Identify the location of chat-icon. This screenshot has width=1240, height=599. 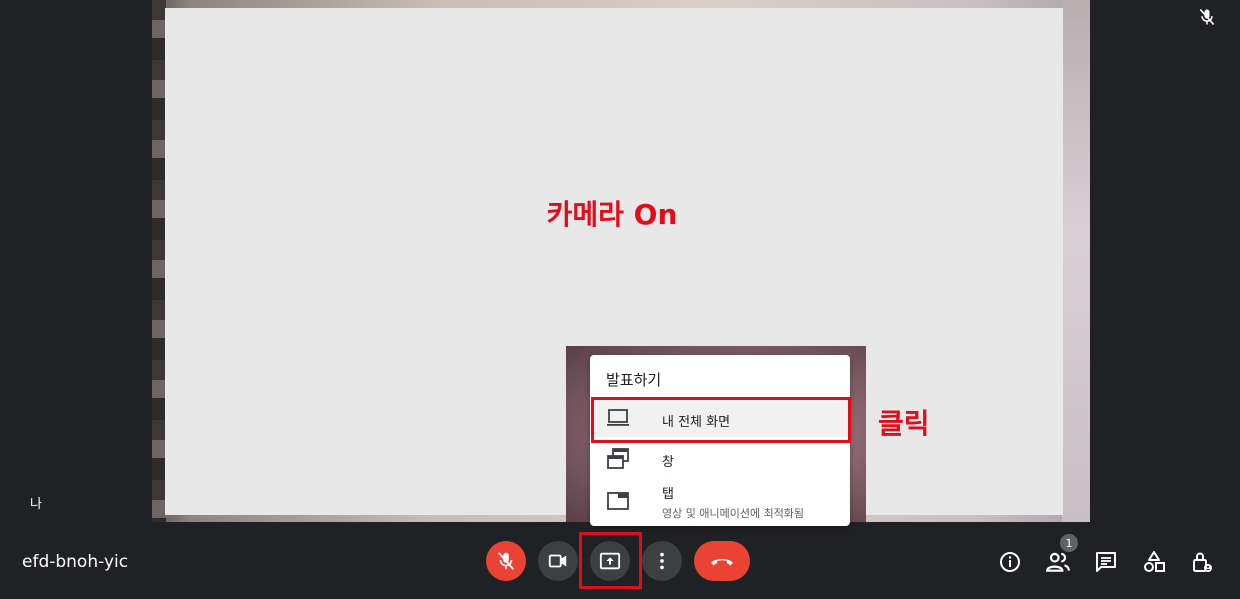
(1106, 562).